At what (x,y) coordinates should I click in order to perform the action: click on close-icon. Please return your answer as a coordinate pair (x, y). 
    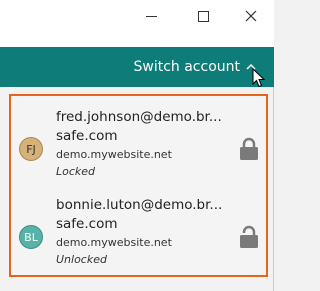
    Looking at the image, I should click on (251, 16).